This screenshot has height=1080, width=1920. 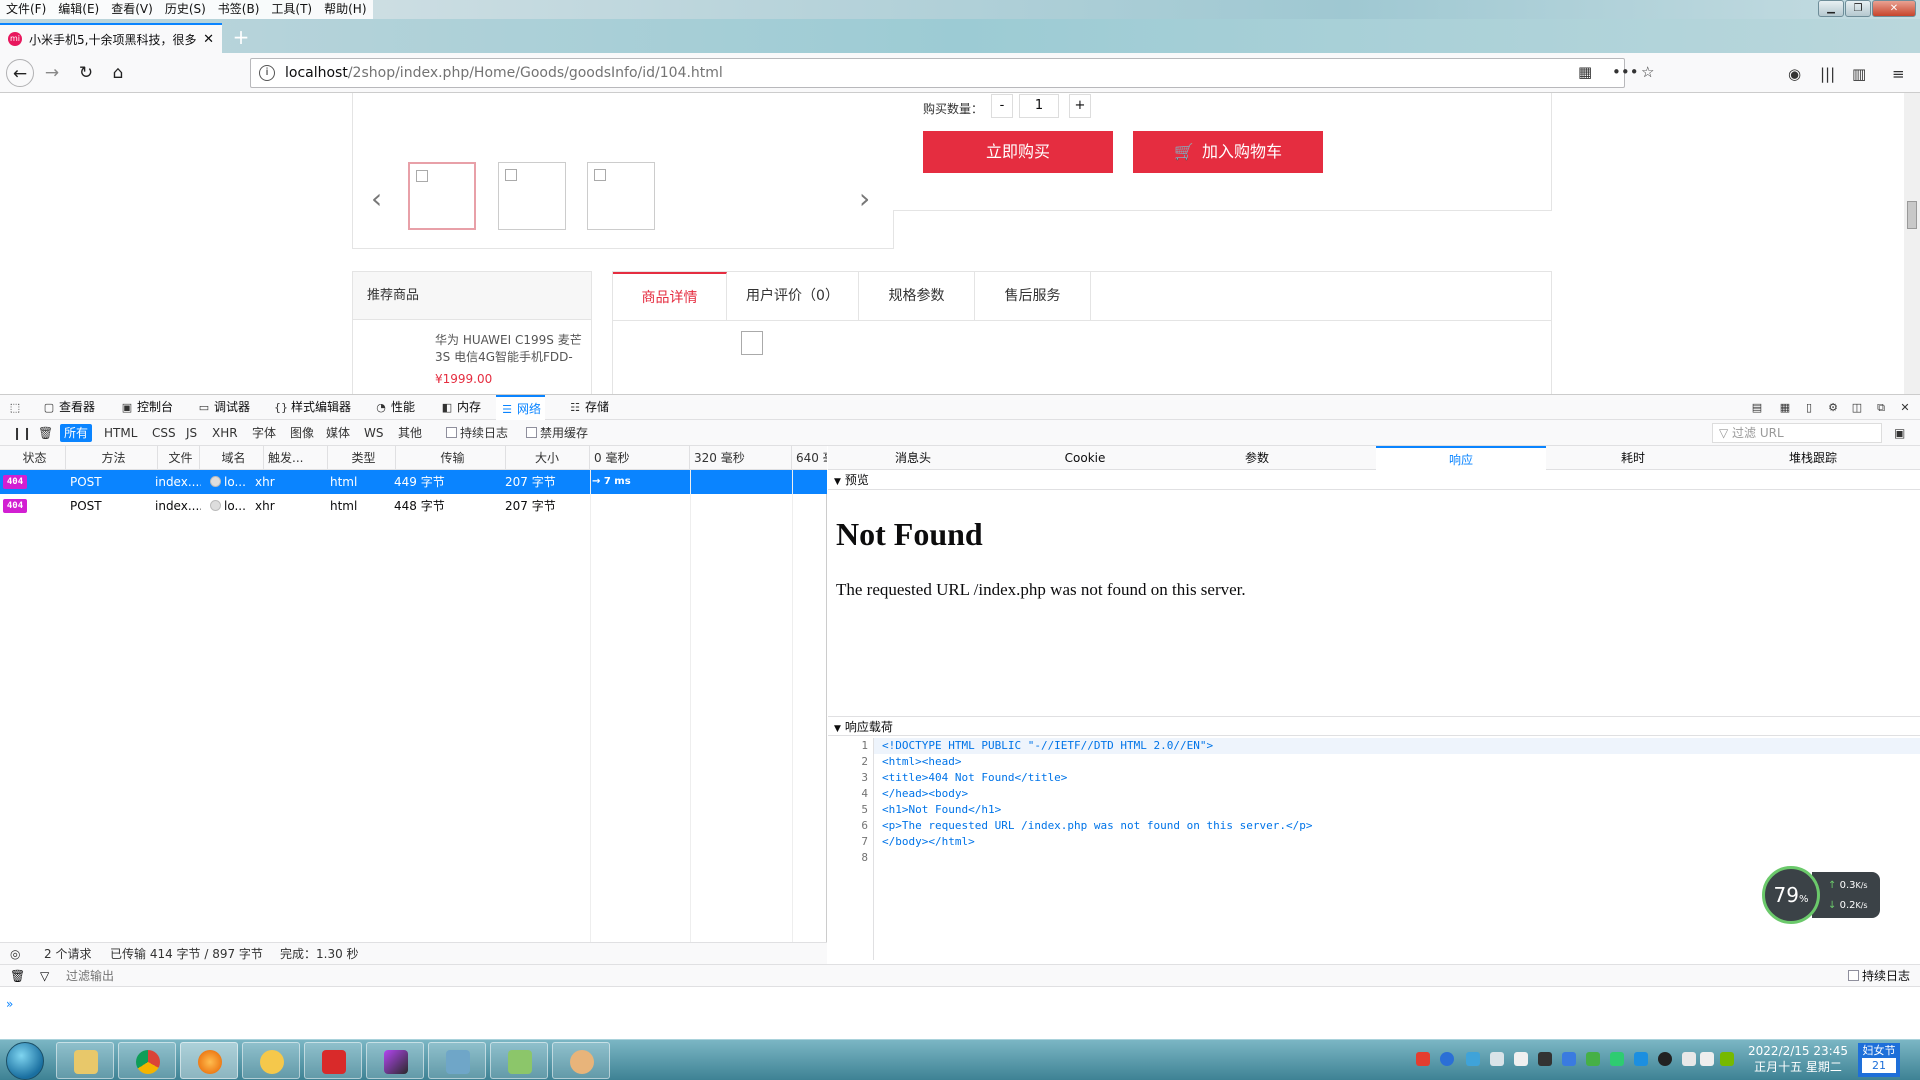 I want to click on col-method: 方法, so click(x=112, y=458).